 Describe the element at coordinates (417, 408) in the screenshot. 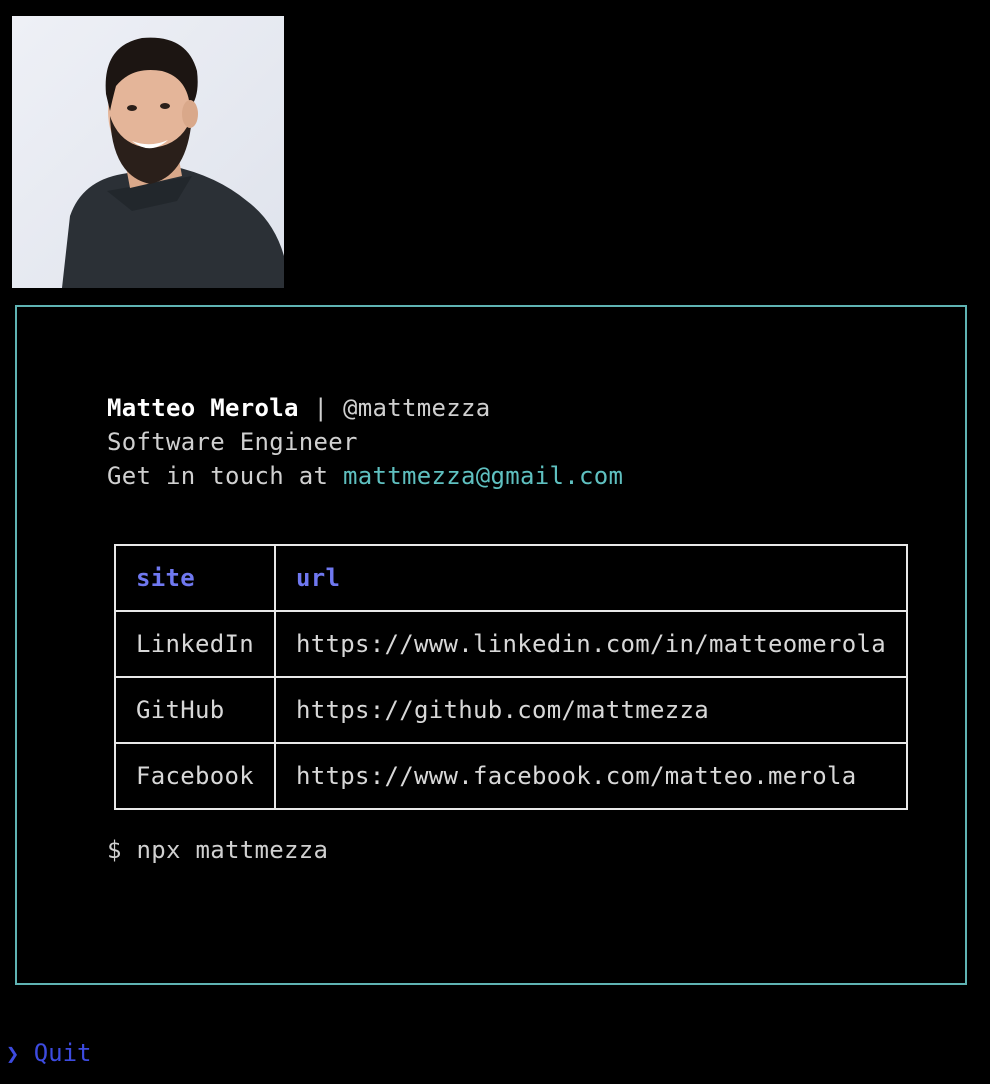

I see `profile-handle: @mattmezza` at that location.